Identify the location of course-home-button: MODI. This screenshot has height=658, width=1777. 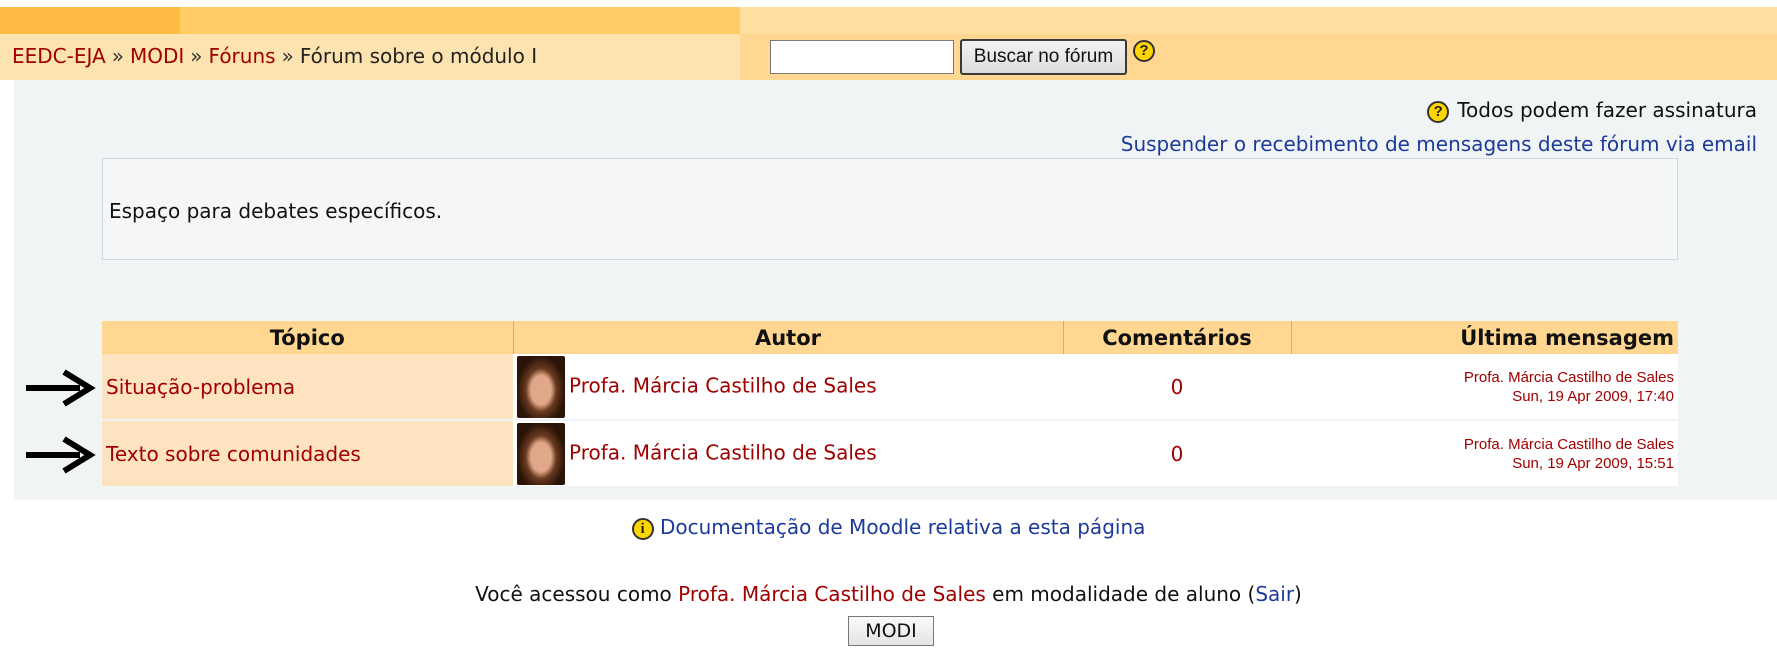
(891, 631).